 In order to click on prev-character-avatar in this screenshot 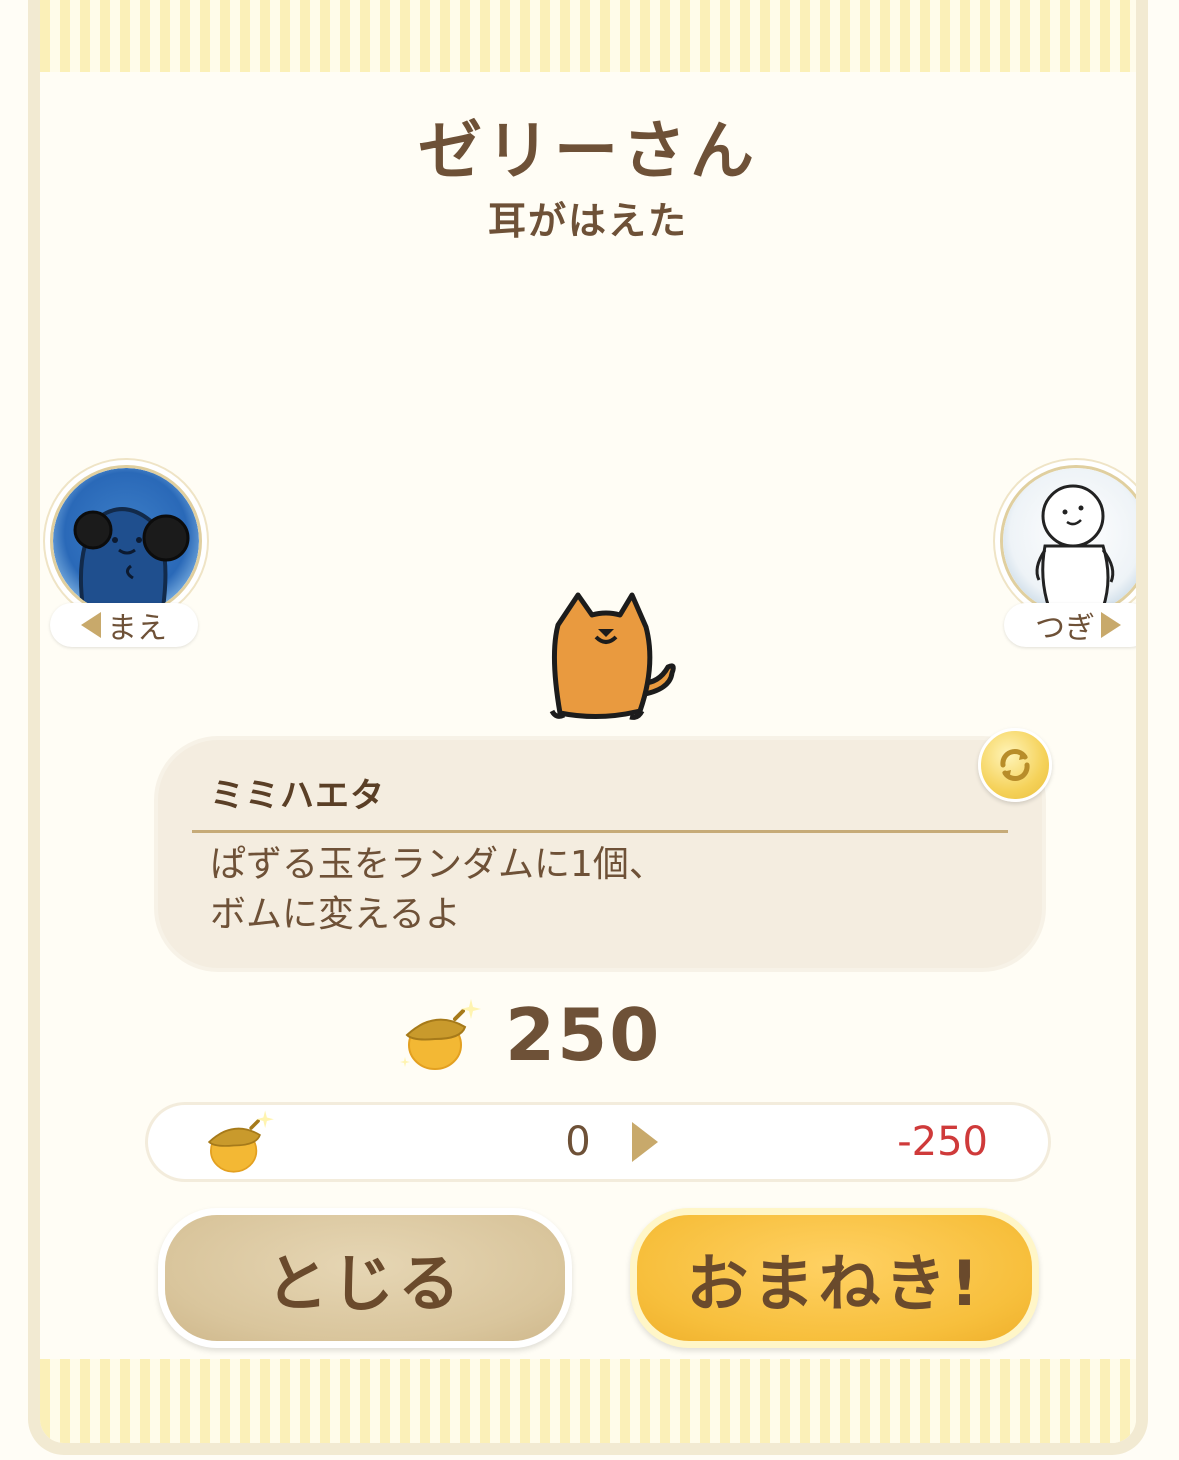, I will do `click(126, 541)`.